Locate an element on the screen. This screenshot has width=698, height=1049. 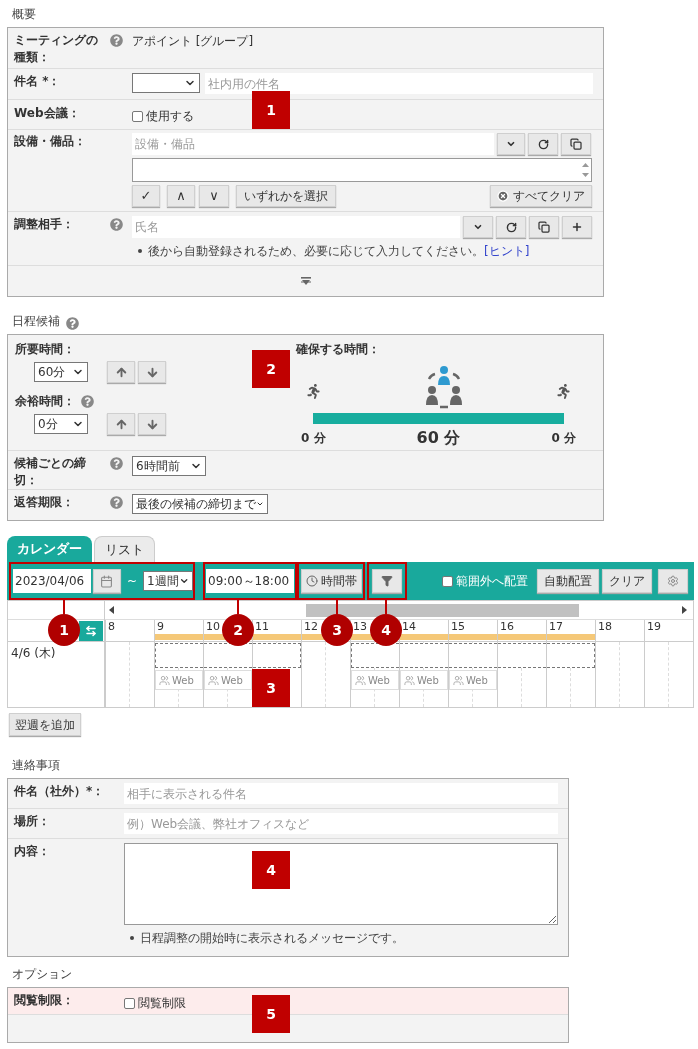
field-label: 設備・備品： is located at coordinates (50, 141).